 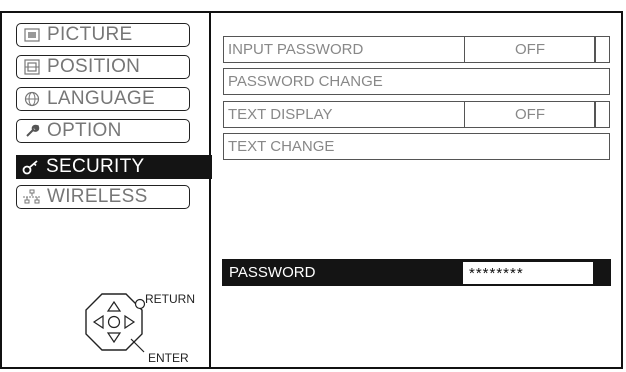 What do you see at coordinates (305, 81) in the screenshot?
I see `row-label: PASSWORD CHANGE` at bounding box center [305, 81].